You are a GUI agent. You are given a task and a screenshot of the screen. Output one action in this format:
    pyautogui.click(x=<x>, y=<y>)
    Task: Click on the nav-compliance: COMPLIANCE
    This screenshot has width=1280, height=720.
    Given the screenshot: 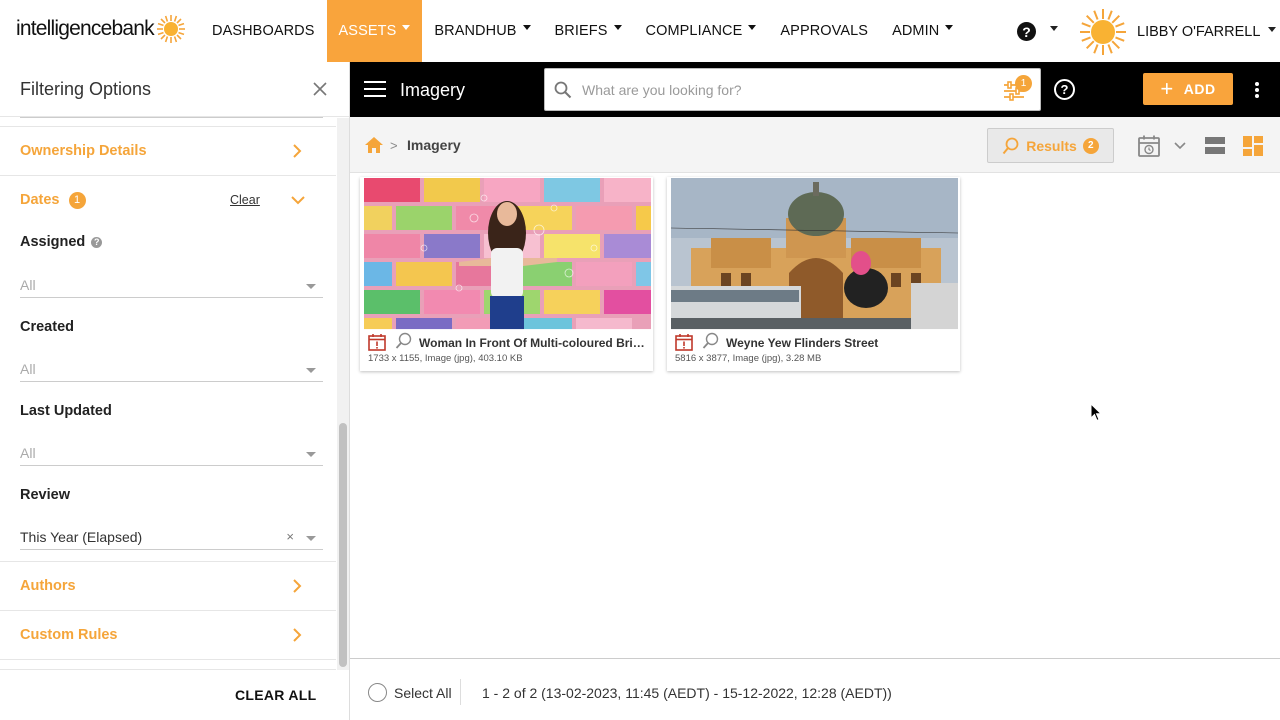 What is the action you would take?
    pyautogui.click(x=701, y=31)
    